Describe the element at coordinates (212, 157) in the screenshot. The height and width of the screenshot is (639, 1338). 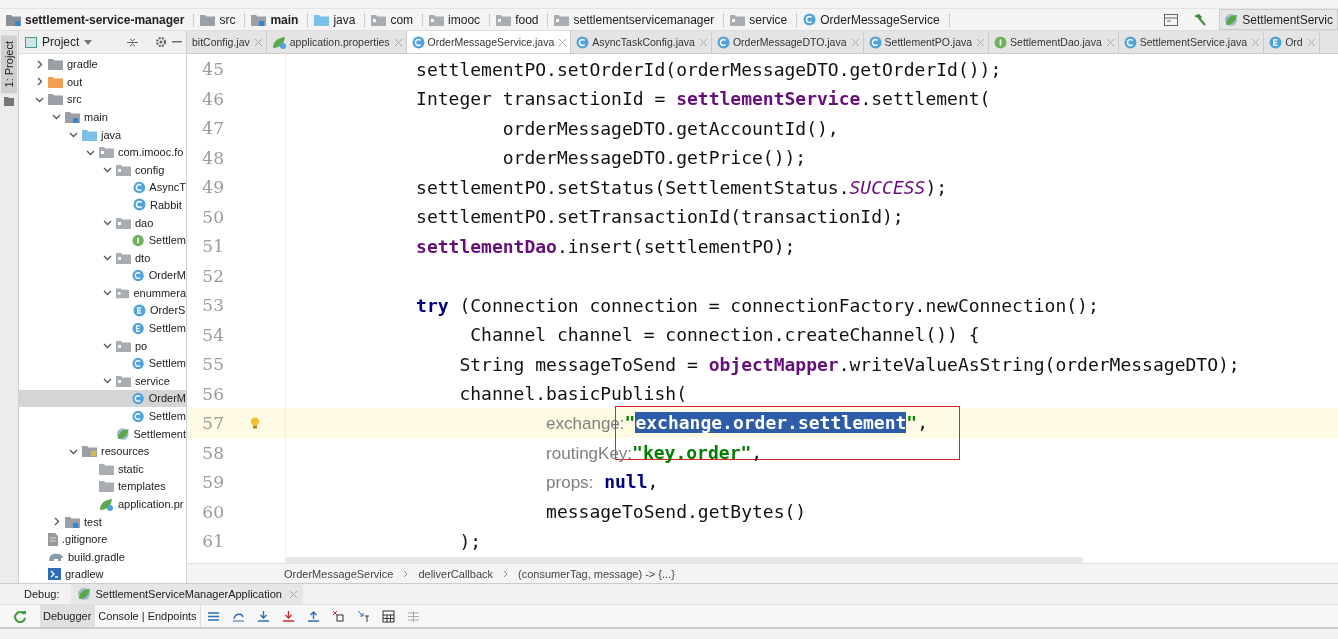
I see `line-number: 48` at that location.